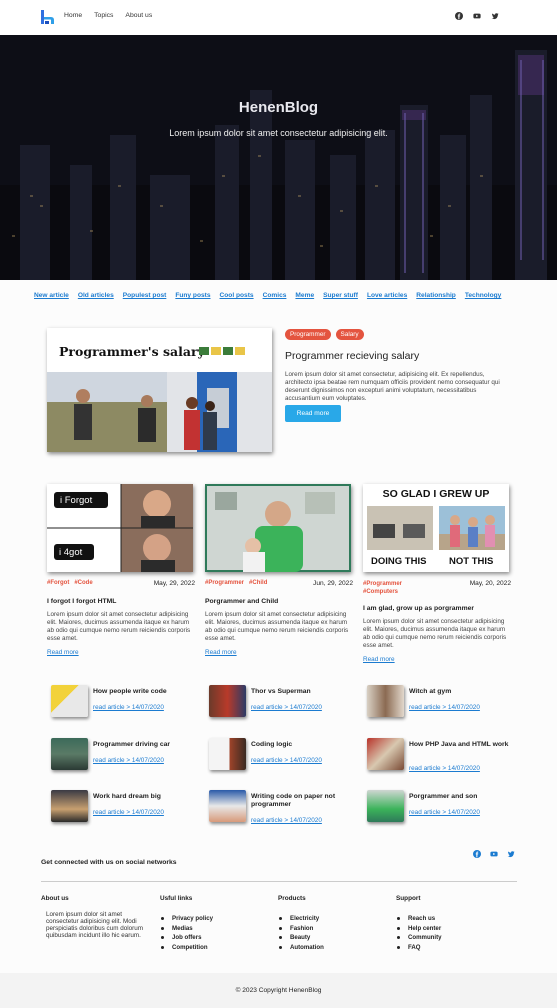 The width and height of the screenshot is (557, 1008). Describe the element at coordinates (55, 898) in the screenshot. I see `footer-heading: About us` at that location.